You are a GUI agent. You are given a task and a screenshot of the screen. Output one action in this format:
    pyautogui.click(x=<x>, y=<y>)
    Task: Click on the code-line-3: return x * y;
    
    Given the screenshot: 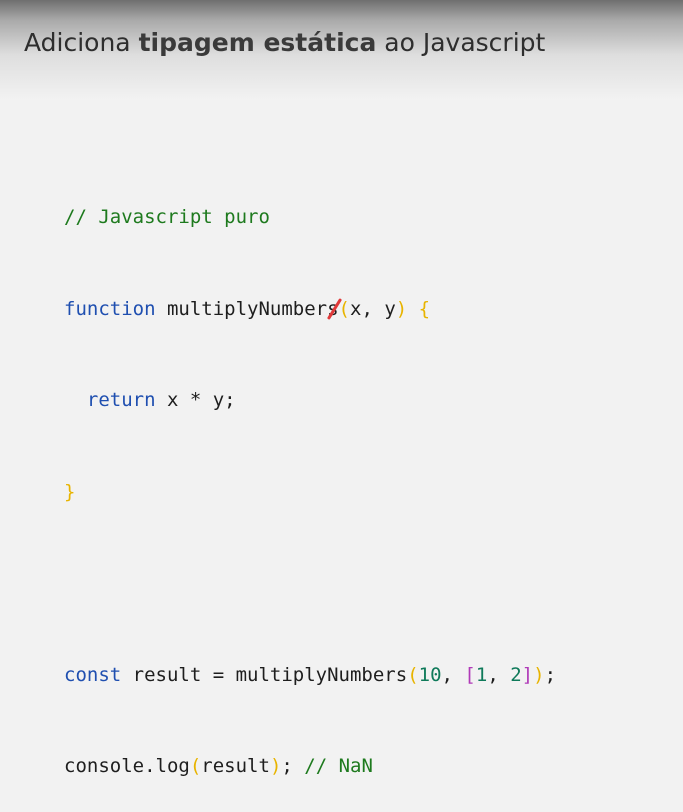 What is the action you would take?
    pyautogui.click(x=310, y=400)
    